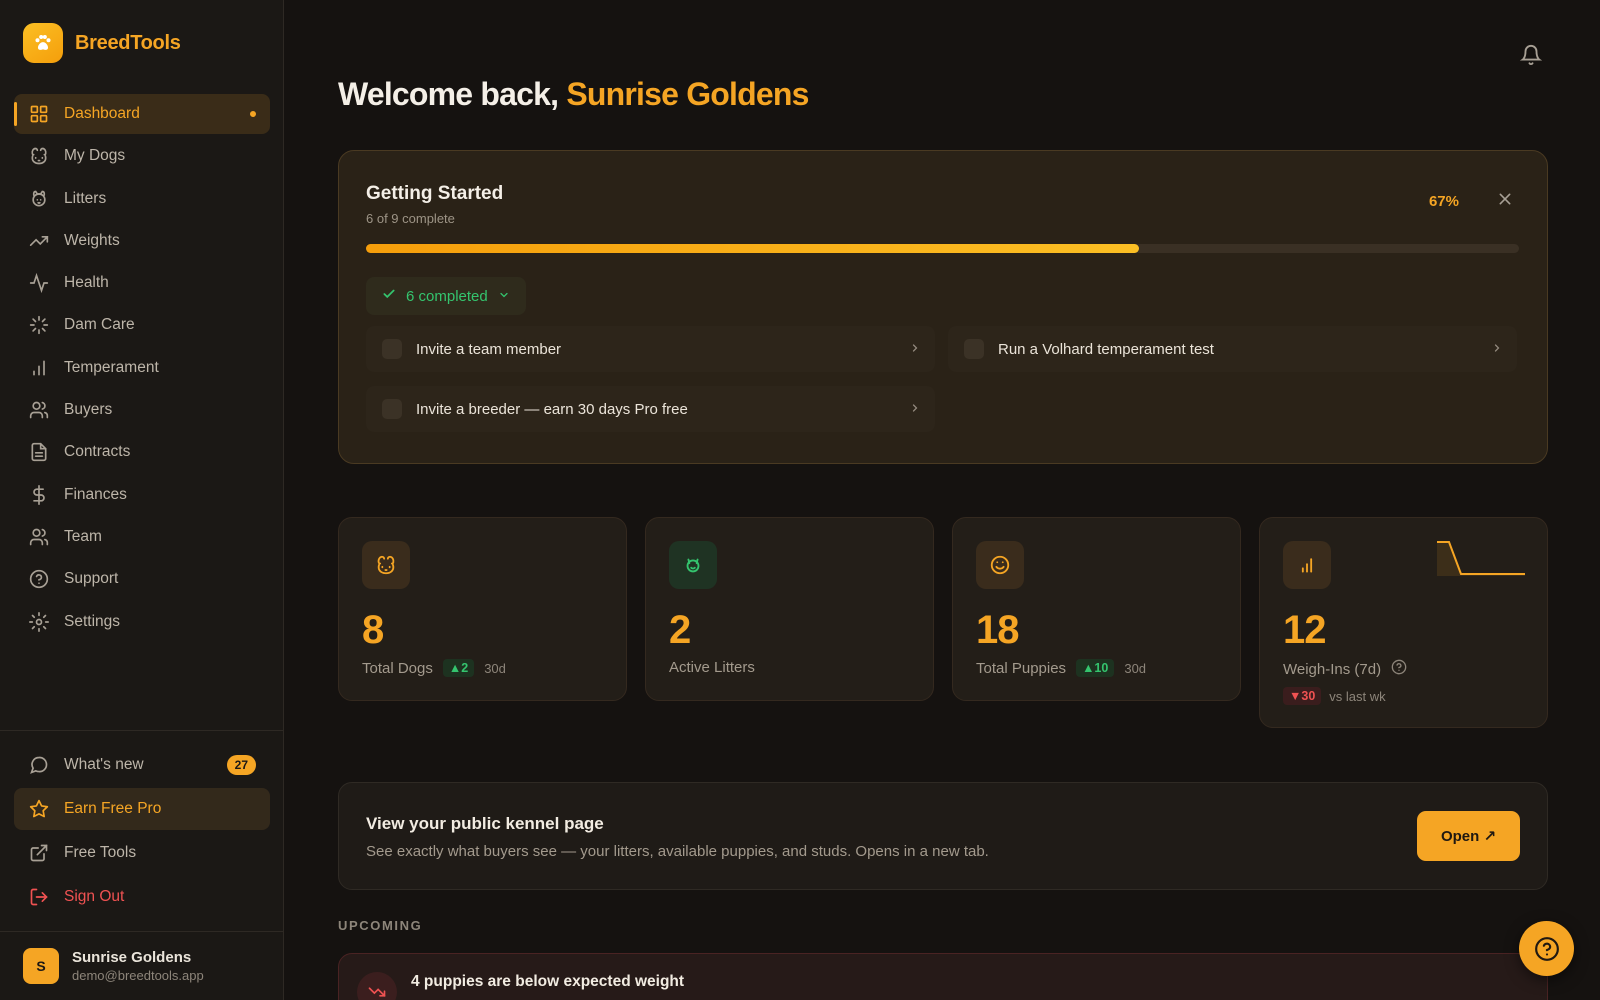  I want to click on sidebar-item-temperament: Temperament, so click(142, 368).